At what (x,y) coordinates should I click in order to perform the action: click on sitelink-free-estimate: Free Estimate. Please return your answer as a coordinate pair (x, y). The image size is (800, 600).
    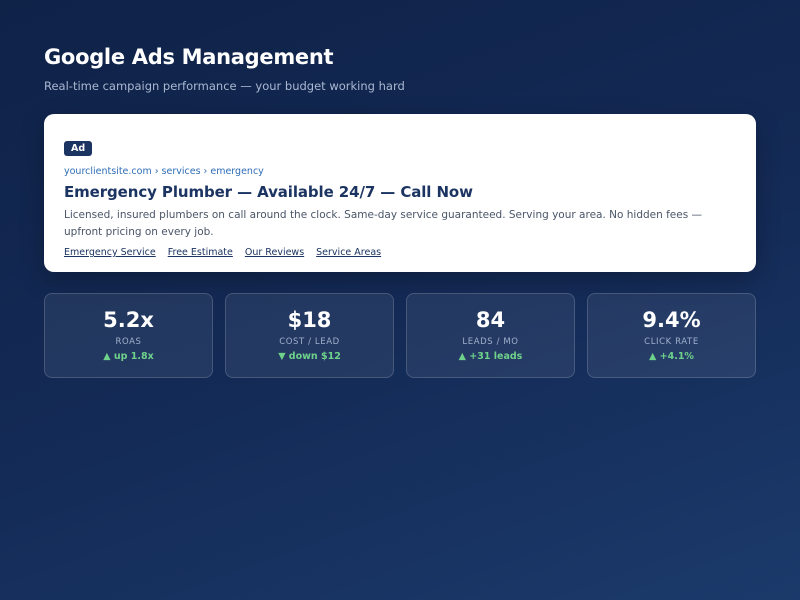
    Looking at the image, I should click on (200, 252).